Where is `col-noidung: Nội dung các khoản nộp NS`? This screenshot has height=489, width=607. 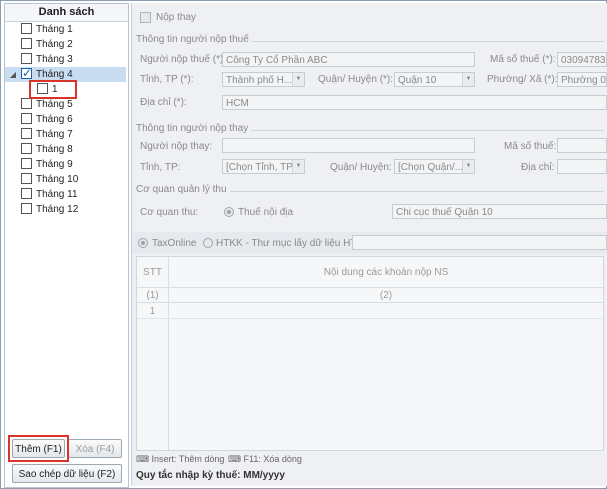 col-noidung: Nội dung các khoản nộp NS is located at coordinates (386, 272).